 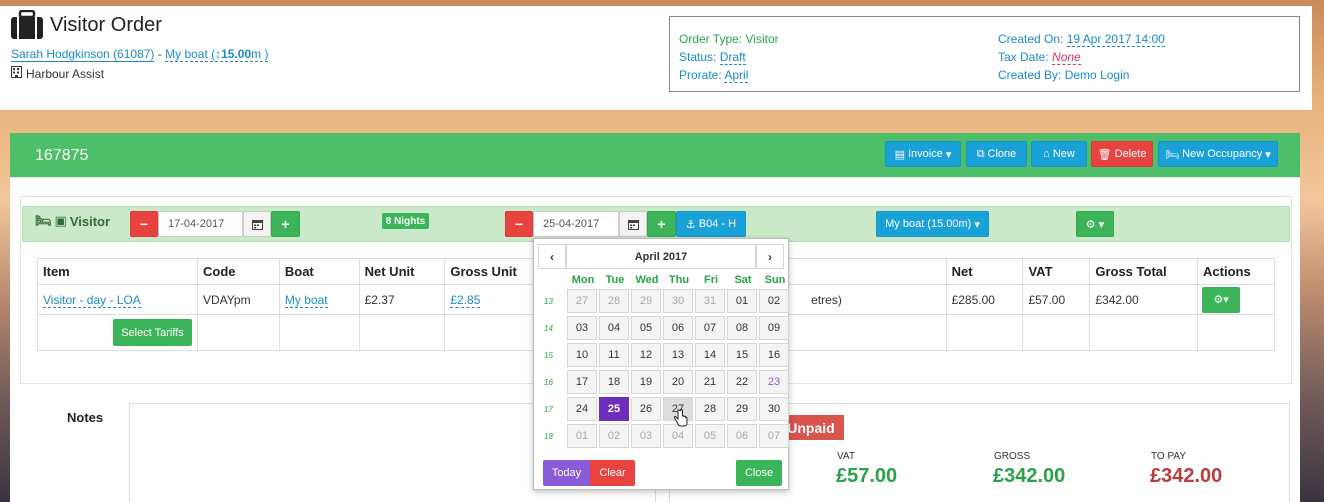 I want to click on select-tariffs-button: Select Tariffs, so click(x=152, y=332).